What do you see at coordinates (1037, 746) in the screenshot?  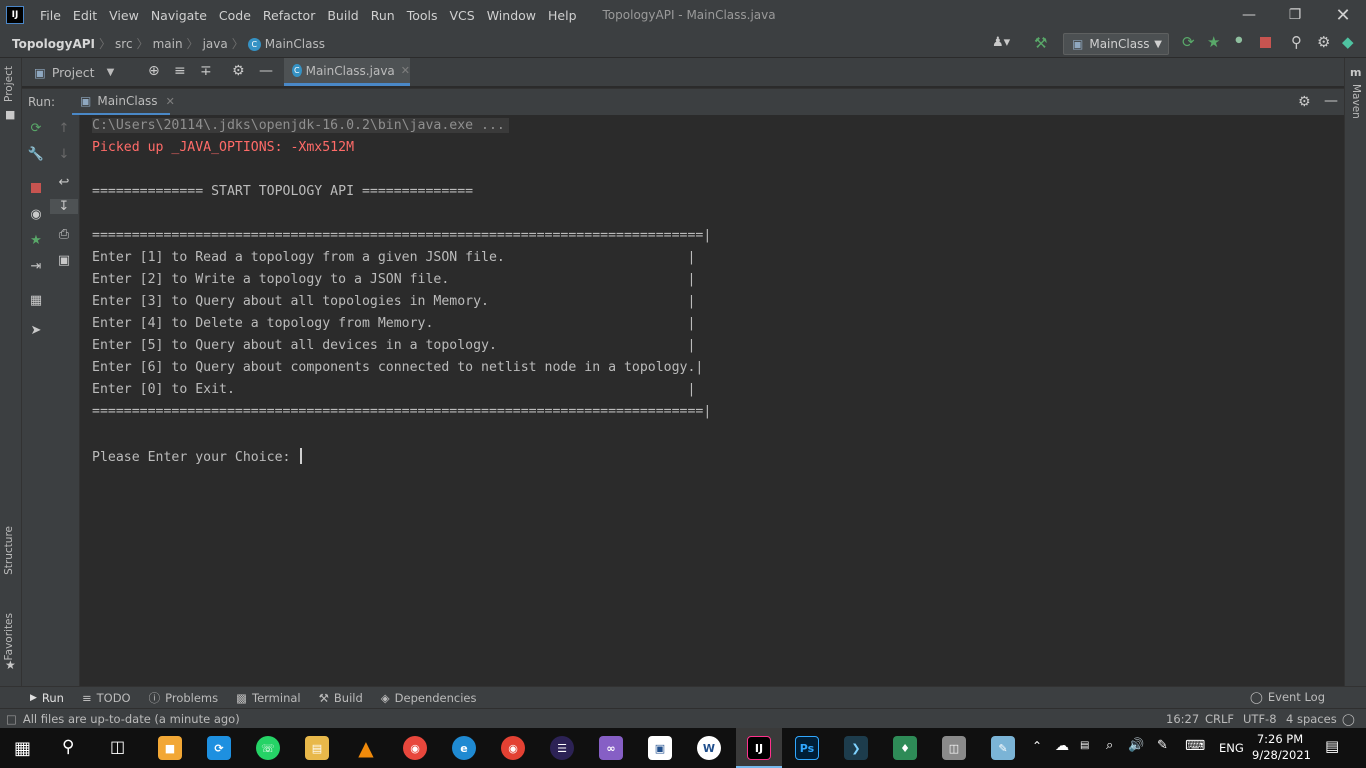 I see `tray-chevron-up-icon: ⌃` at bounding box center [1037, 746].